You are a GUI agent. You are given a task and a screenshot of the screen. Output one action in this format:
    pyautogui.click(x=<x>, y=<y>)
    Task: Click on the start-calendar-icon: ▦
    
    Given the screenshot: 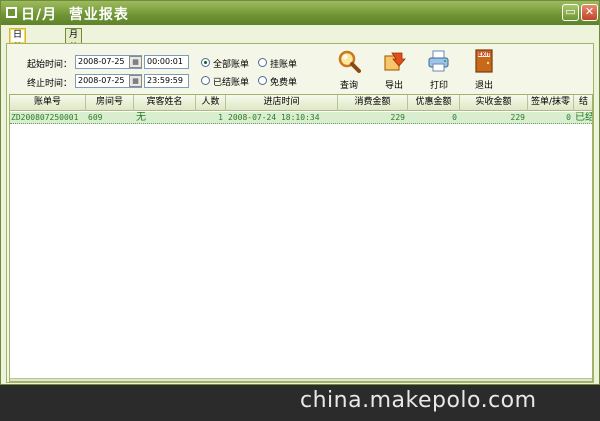 What is the action you would take?
    pyautogui.click(x=135, y=62)
    